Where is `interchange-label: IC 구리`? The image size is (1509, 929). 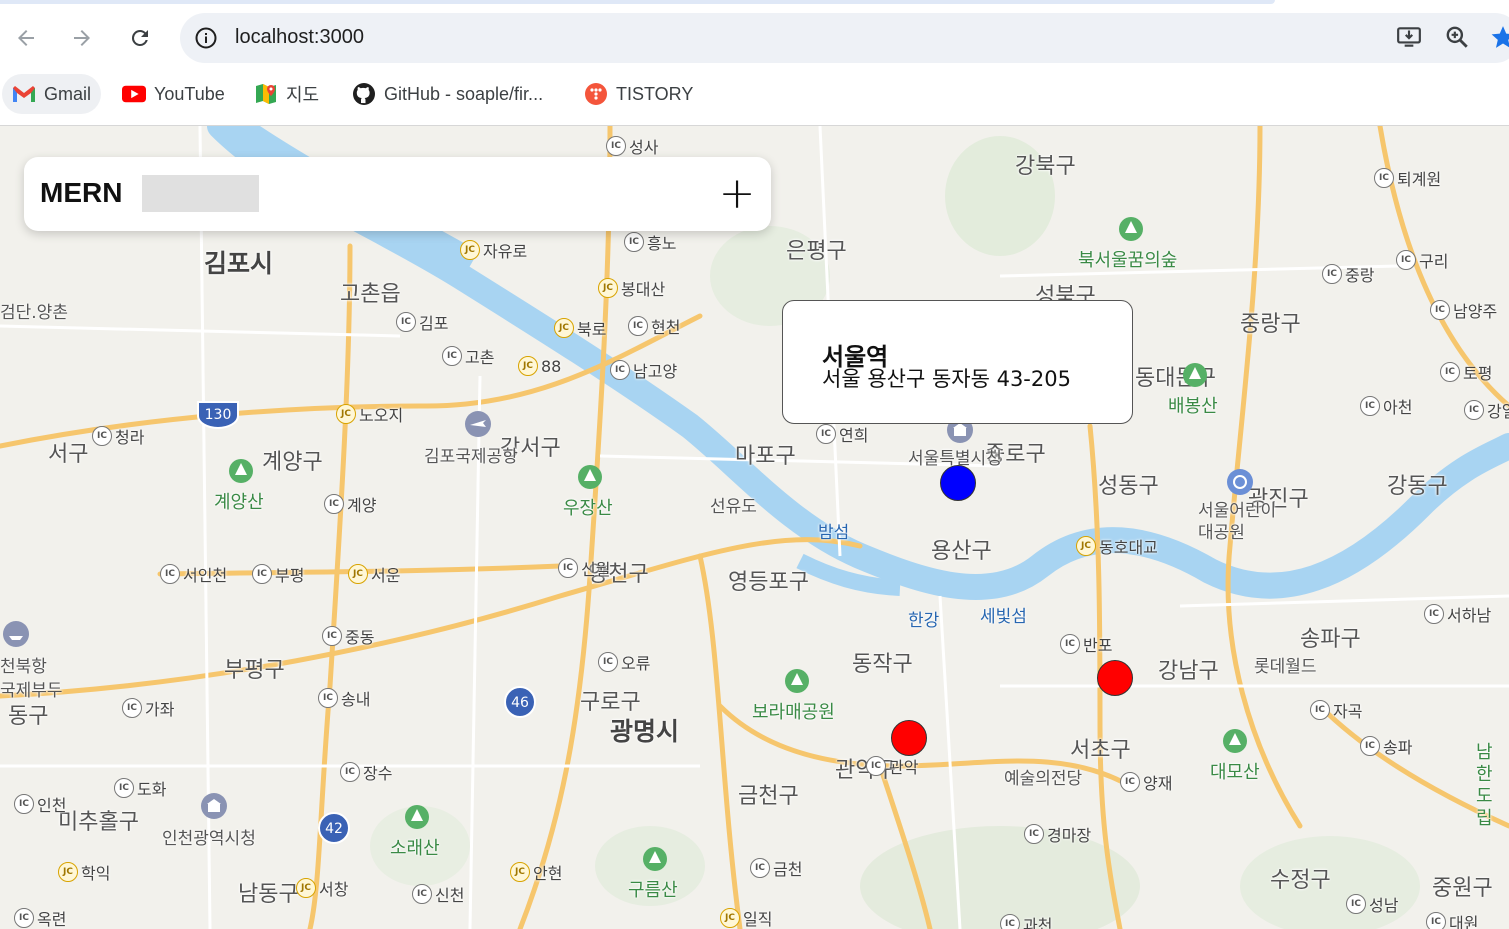
interchange-label: IC 구리 is located at coordinates (1422, 260).